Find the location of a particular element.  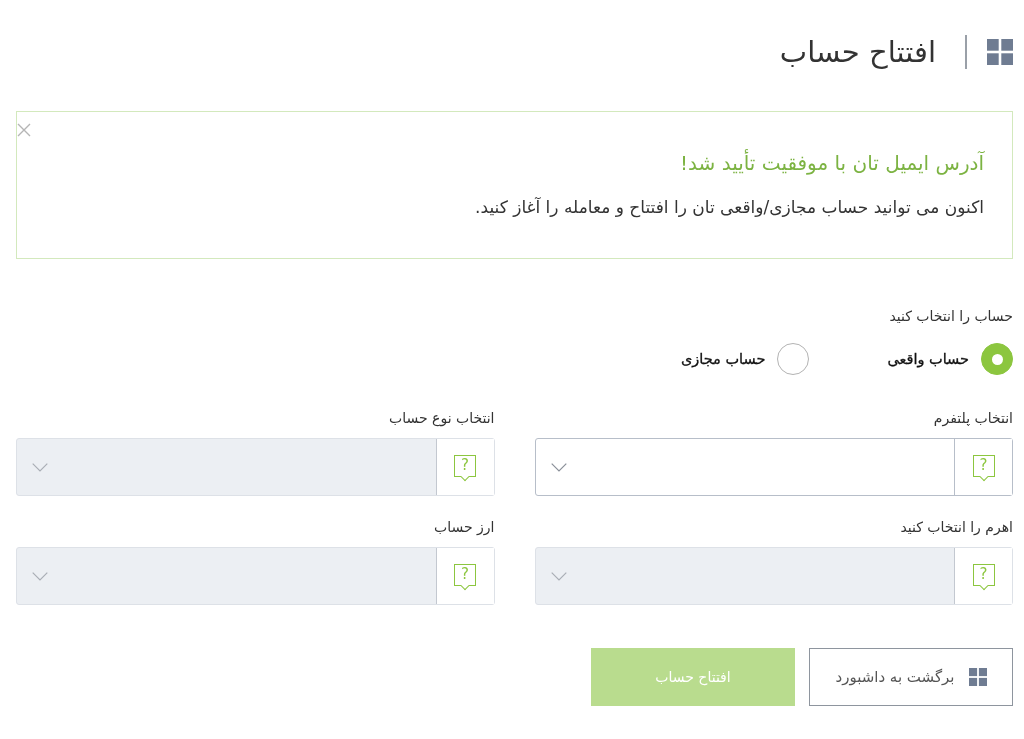

select-field: ? is located at coordinates (773, 467).